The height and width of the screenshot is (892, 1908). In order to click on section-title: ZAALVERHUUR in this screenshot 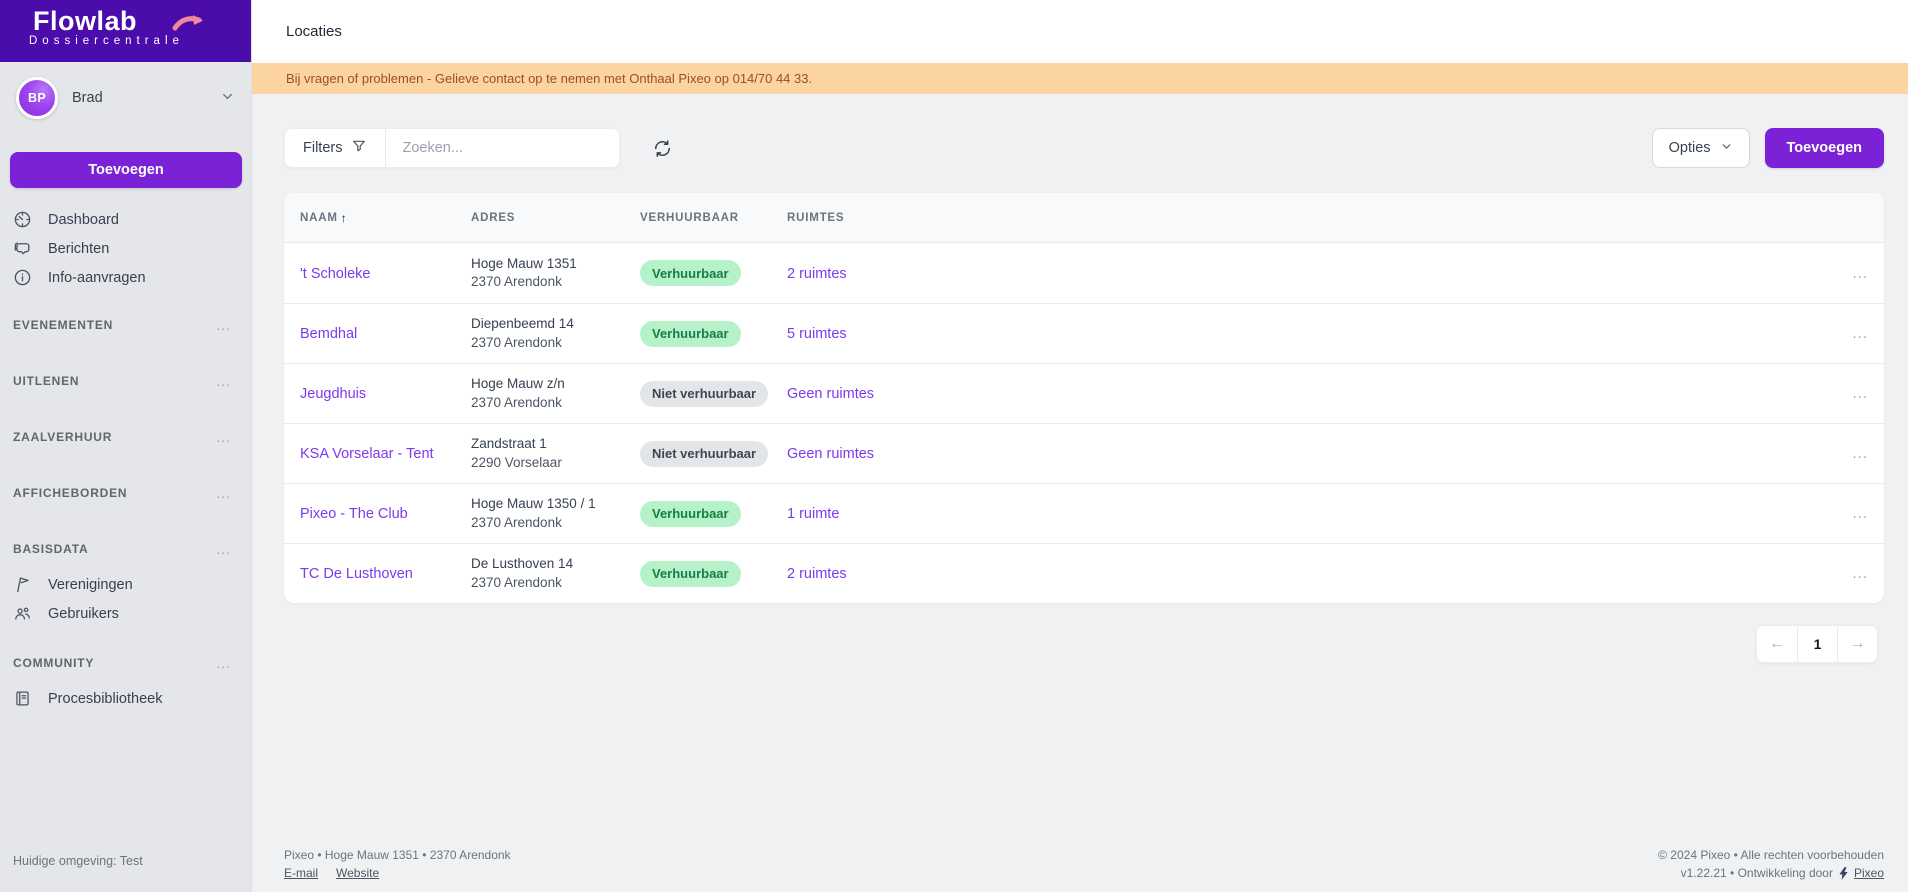, I will do `click(63, 437)`.